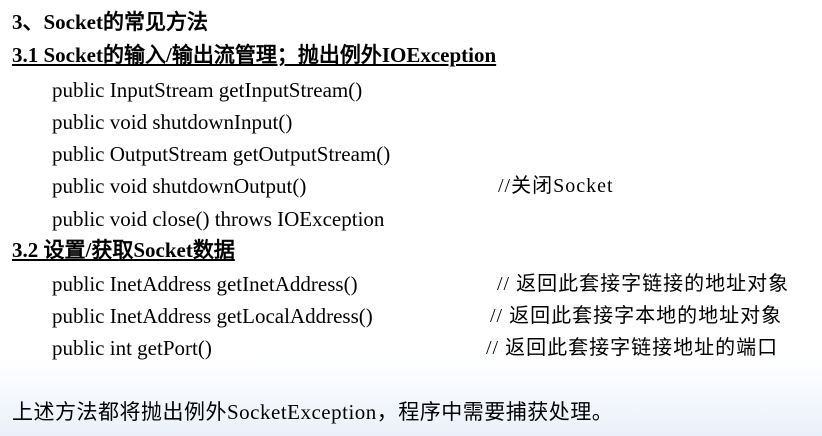 The width and height of the screenshot is (822, 436). Describe the element at coordinates (212, 316) in the screenshot. I see `method-get-local-address: public InetAddress getLocalAddress()` at that location.